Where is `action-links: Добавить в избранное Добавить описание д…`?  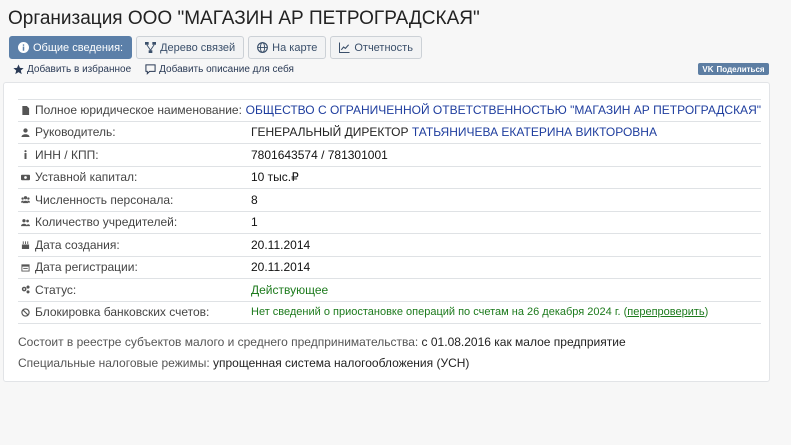
action-links: Добавить в избранное Добавить описание д… is located at coordinates (153, 69).